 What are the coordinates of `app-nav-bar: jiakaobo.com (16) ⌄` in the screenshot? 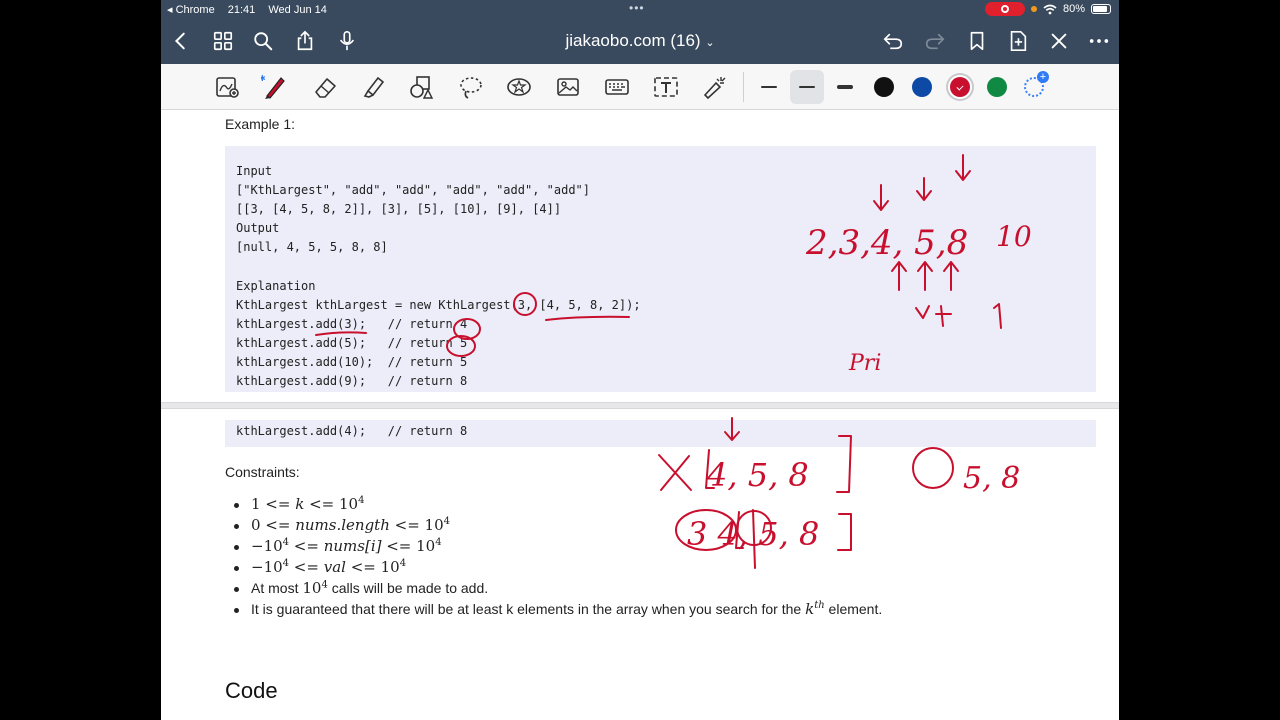 It's located at (640, 41).